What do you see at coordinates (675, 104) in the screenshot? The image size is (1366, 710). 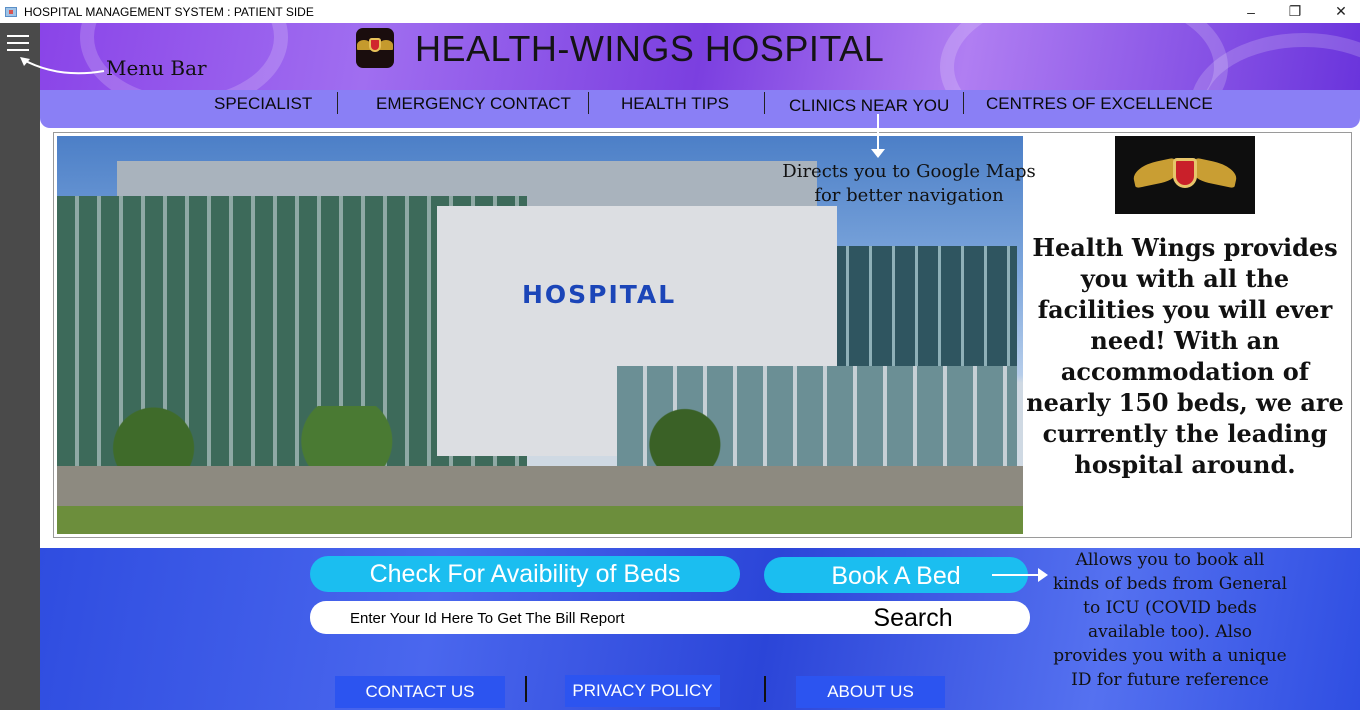 I see `nav-health-tips: HEALTH TIPS` at bounding box center [675, 104].